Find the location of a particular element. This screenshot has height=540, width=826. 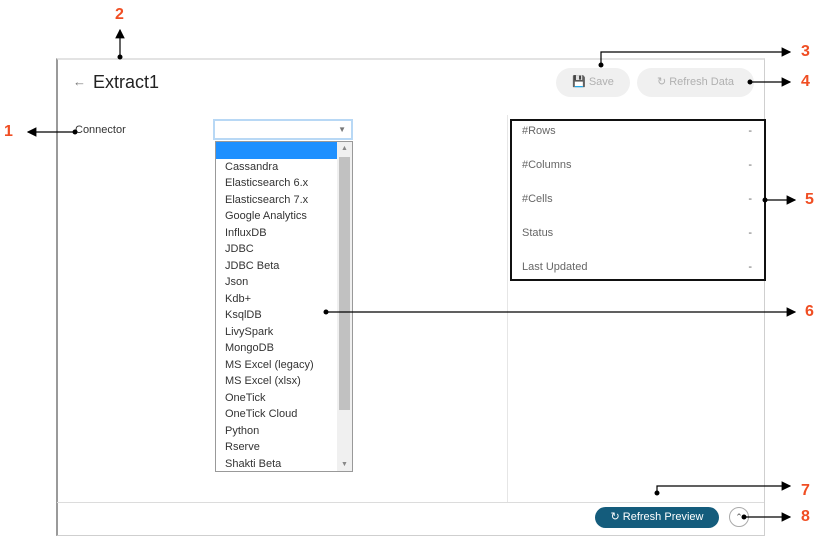

annotation-2: 2 is located at coordinates (119, 14).